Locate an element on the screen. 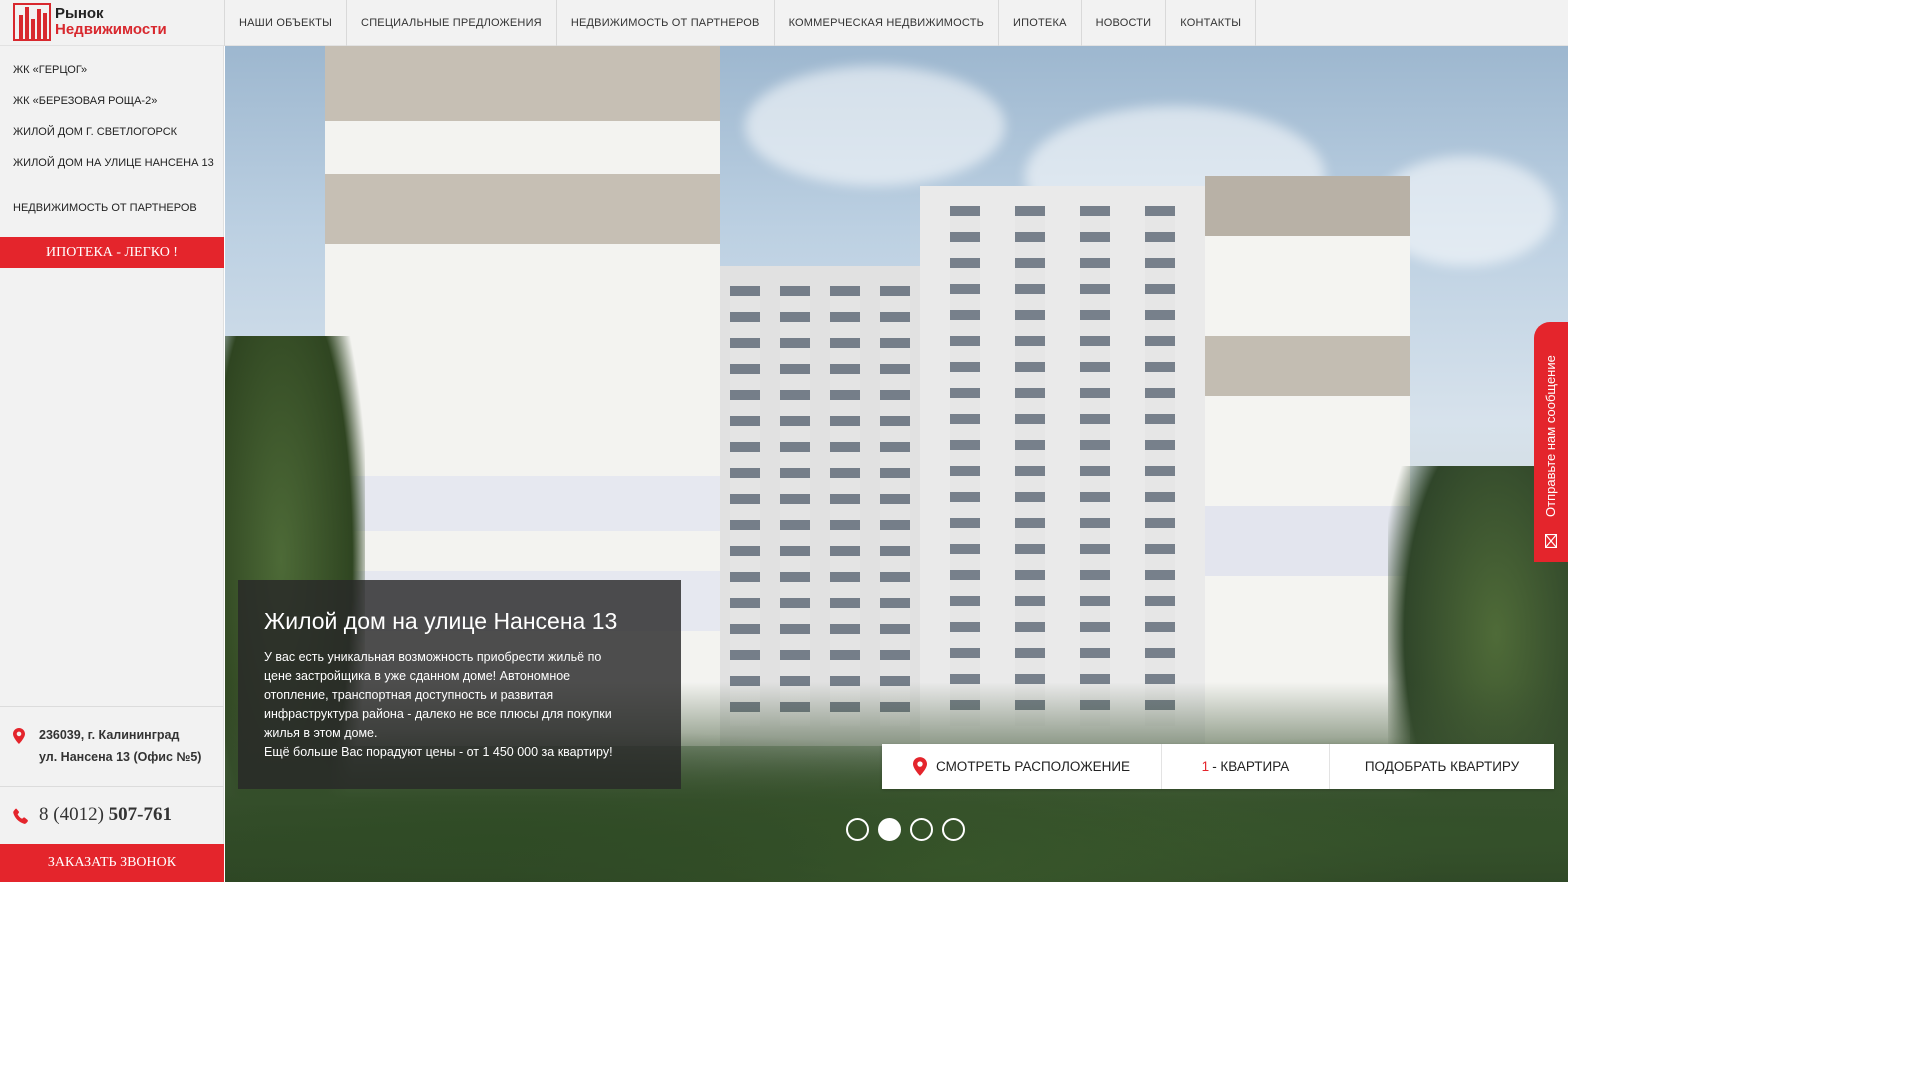  logo-line-1: Рынок is located at coordinates (79, 13).